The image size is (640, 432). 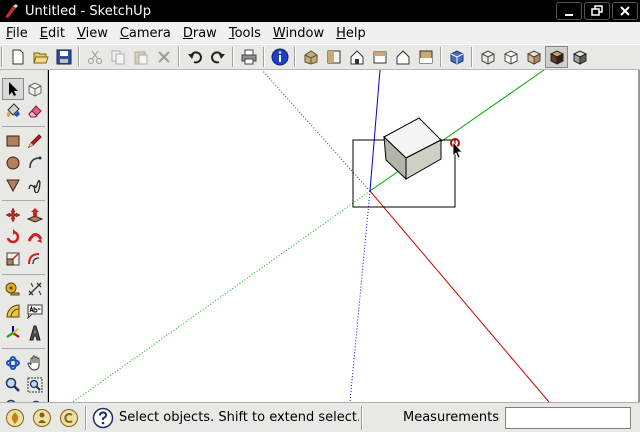 I want to click on move-tool-button, so click(x=13, y=215).